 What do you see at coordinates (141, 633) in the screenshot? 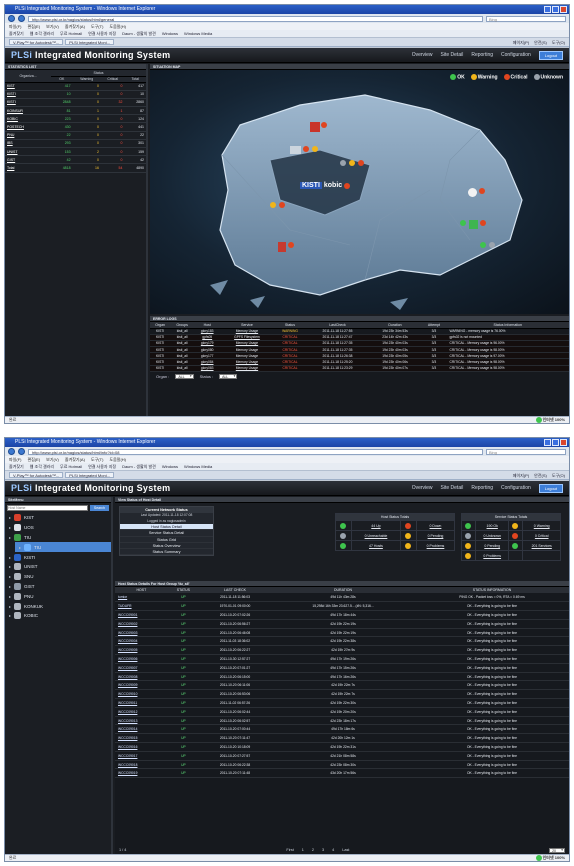
I see `host-link: WCCC09003` at bounding box center [141, 633].